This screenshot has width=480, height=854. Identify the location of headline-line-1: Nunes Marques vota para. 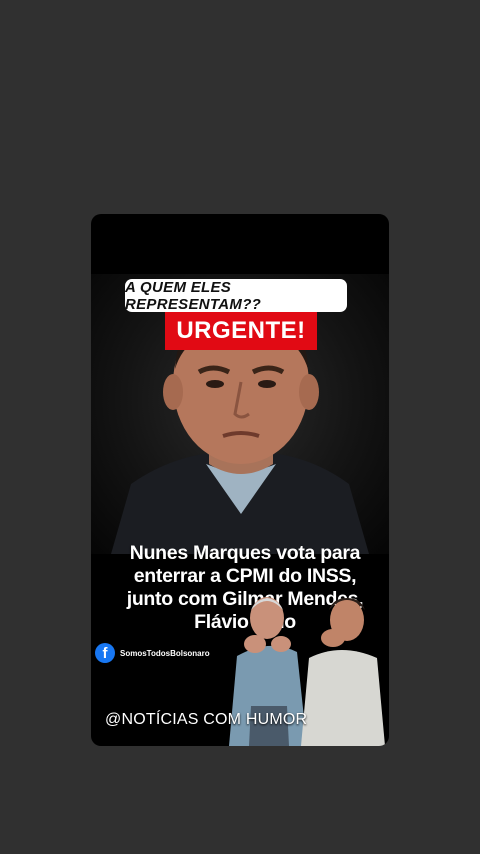
(245, 553).